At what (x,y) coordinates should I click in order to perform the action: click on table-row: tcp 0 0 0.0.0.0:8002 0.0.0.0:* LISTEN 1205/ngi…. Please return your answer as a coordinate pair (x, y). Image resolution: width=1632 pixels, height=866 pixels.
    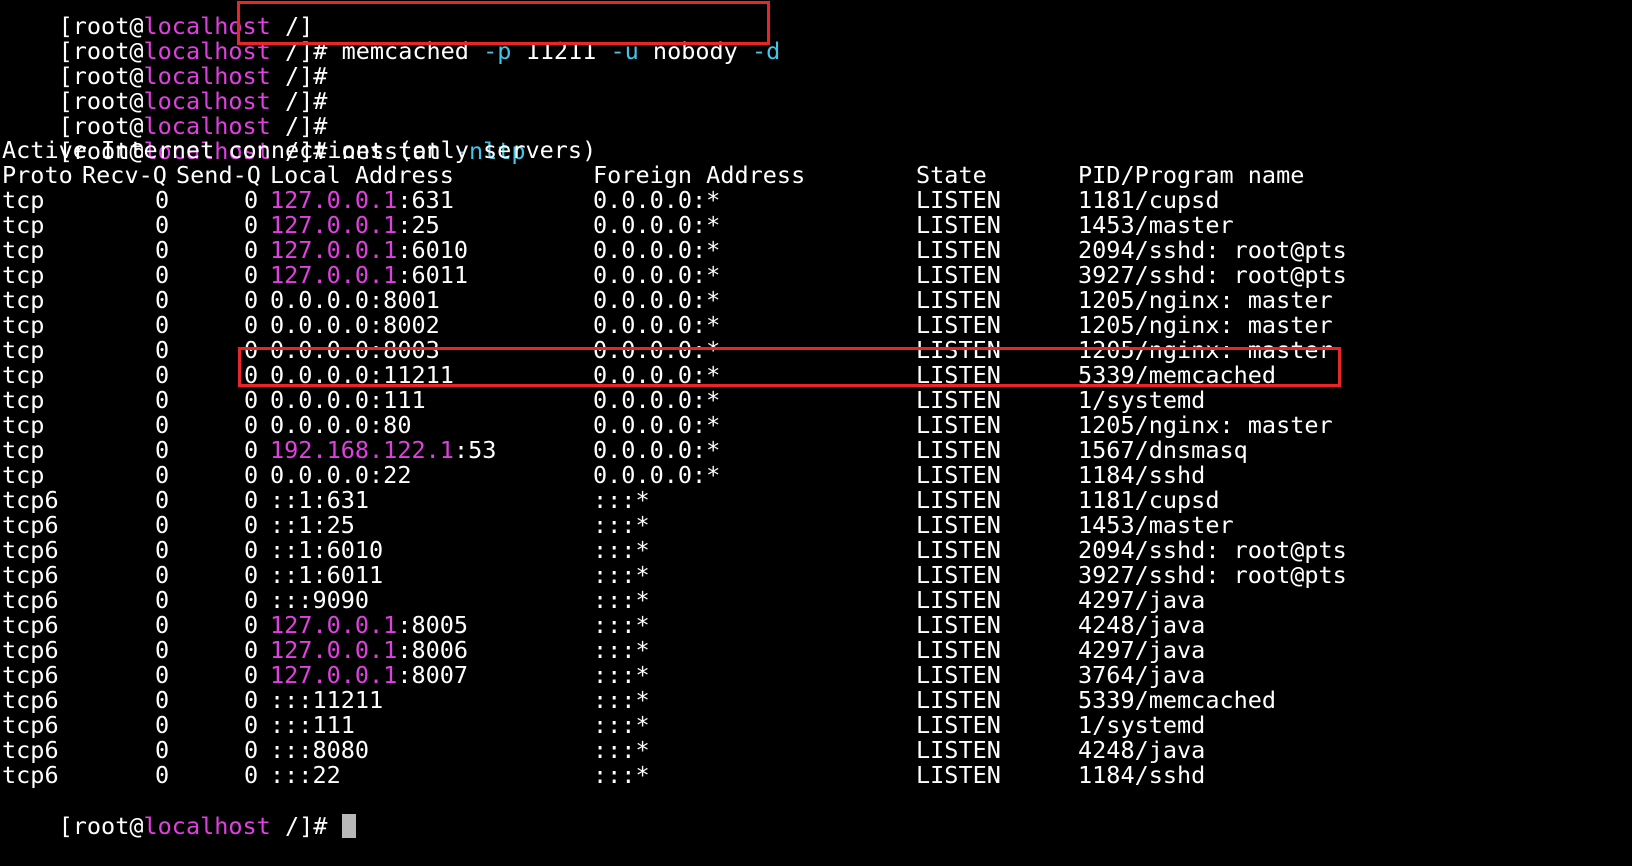
    Looking at the image, I should click on (802, 325).